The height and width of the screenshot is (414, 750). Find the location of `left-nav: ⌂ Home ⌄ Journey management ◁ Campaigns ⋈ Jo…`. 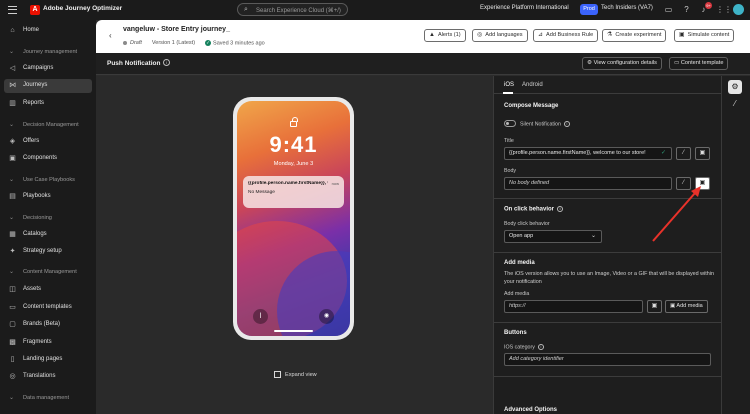

left-nav: ⌂ Home ⌄ Journey management ◁ Campaigns ⋈ Jo… is located at coordinates (48, 217).